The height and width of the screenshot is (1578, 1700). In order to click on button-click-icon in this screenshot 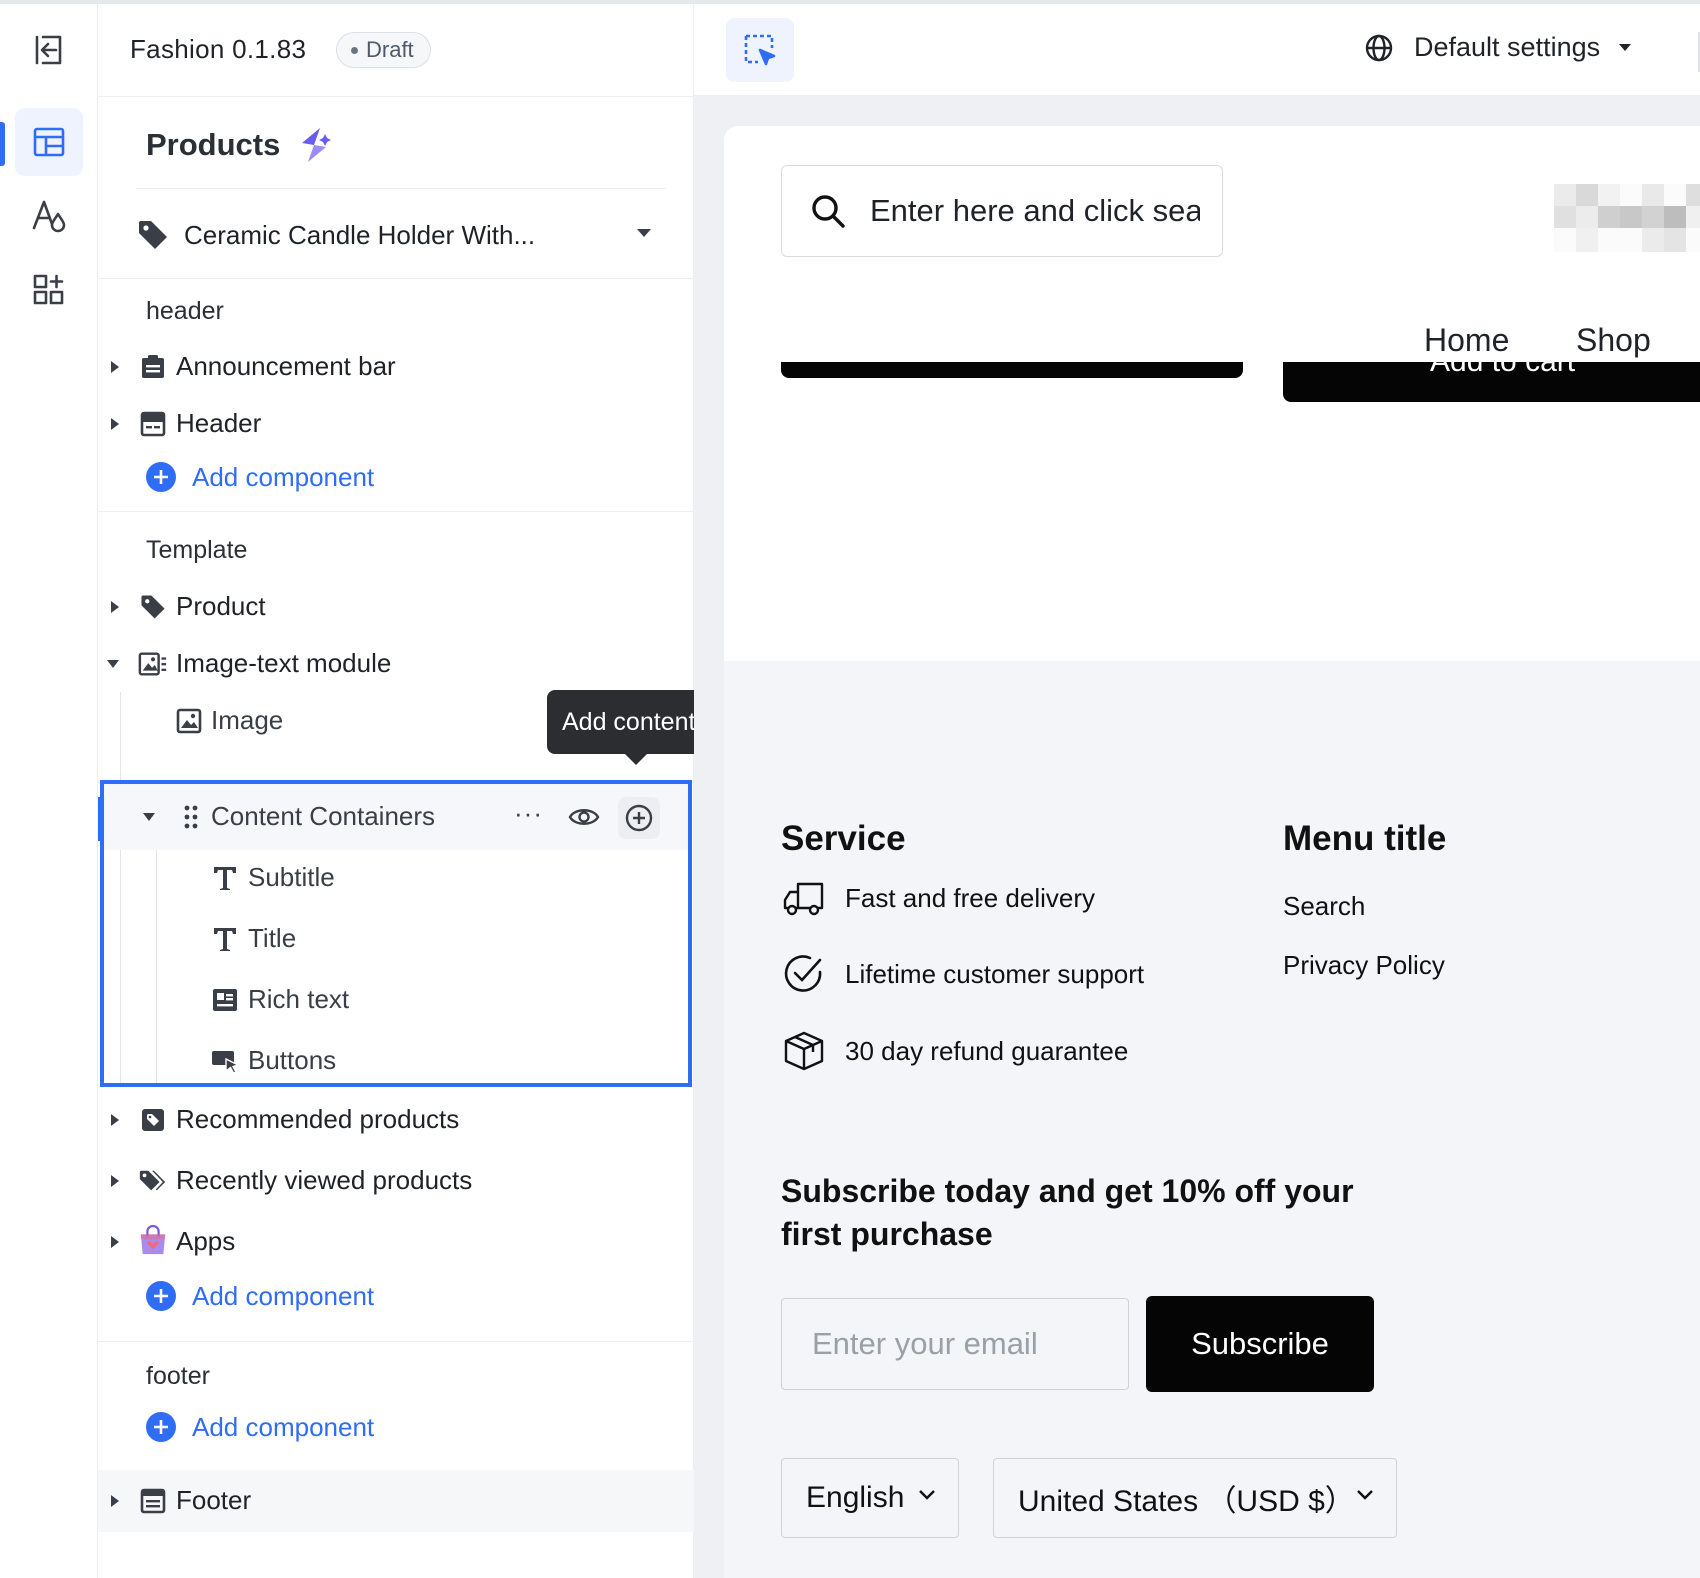, I will do `click(225, 1061)`.